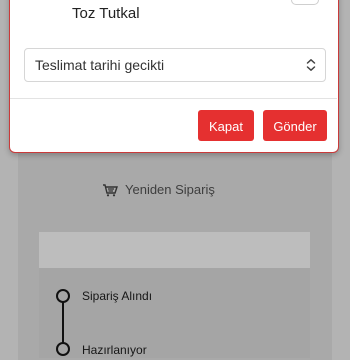 The image size is (350, 360). Describe the element at coordinates (174, 250) in the screenshot. I see `tracking-header` at that location.